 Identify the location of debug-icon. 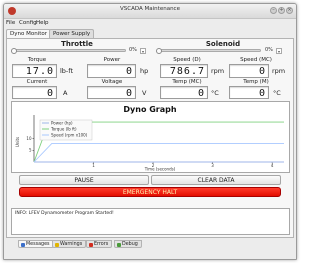
(119, 245).